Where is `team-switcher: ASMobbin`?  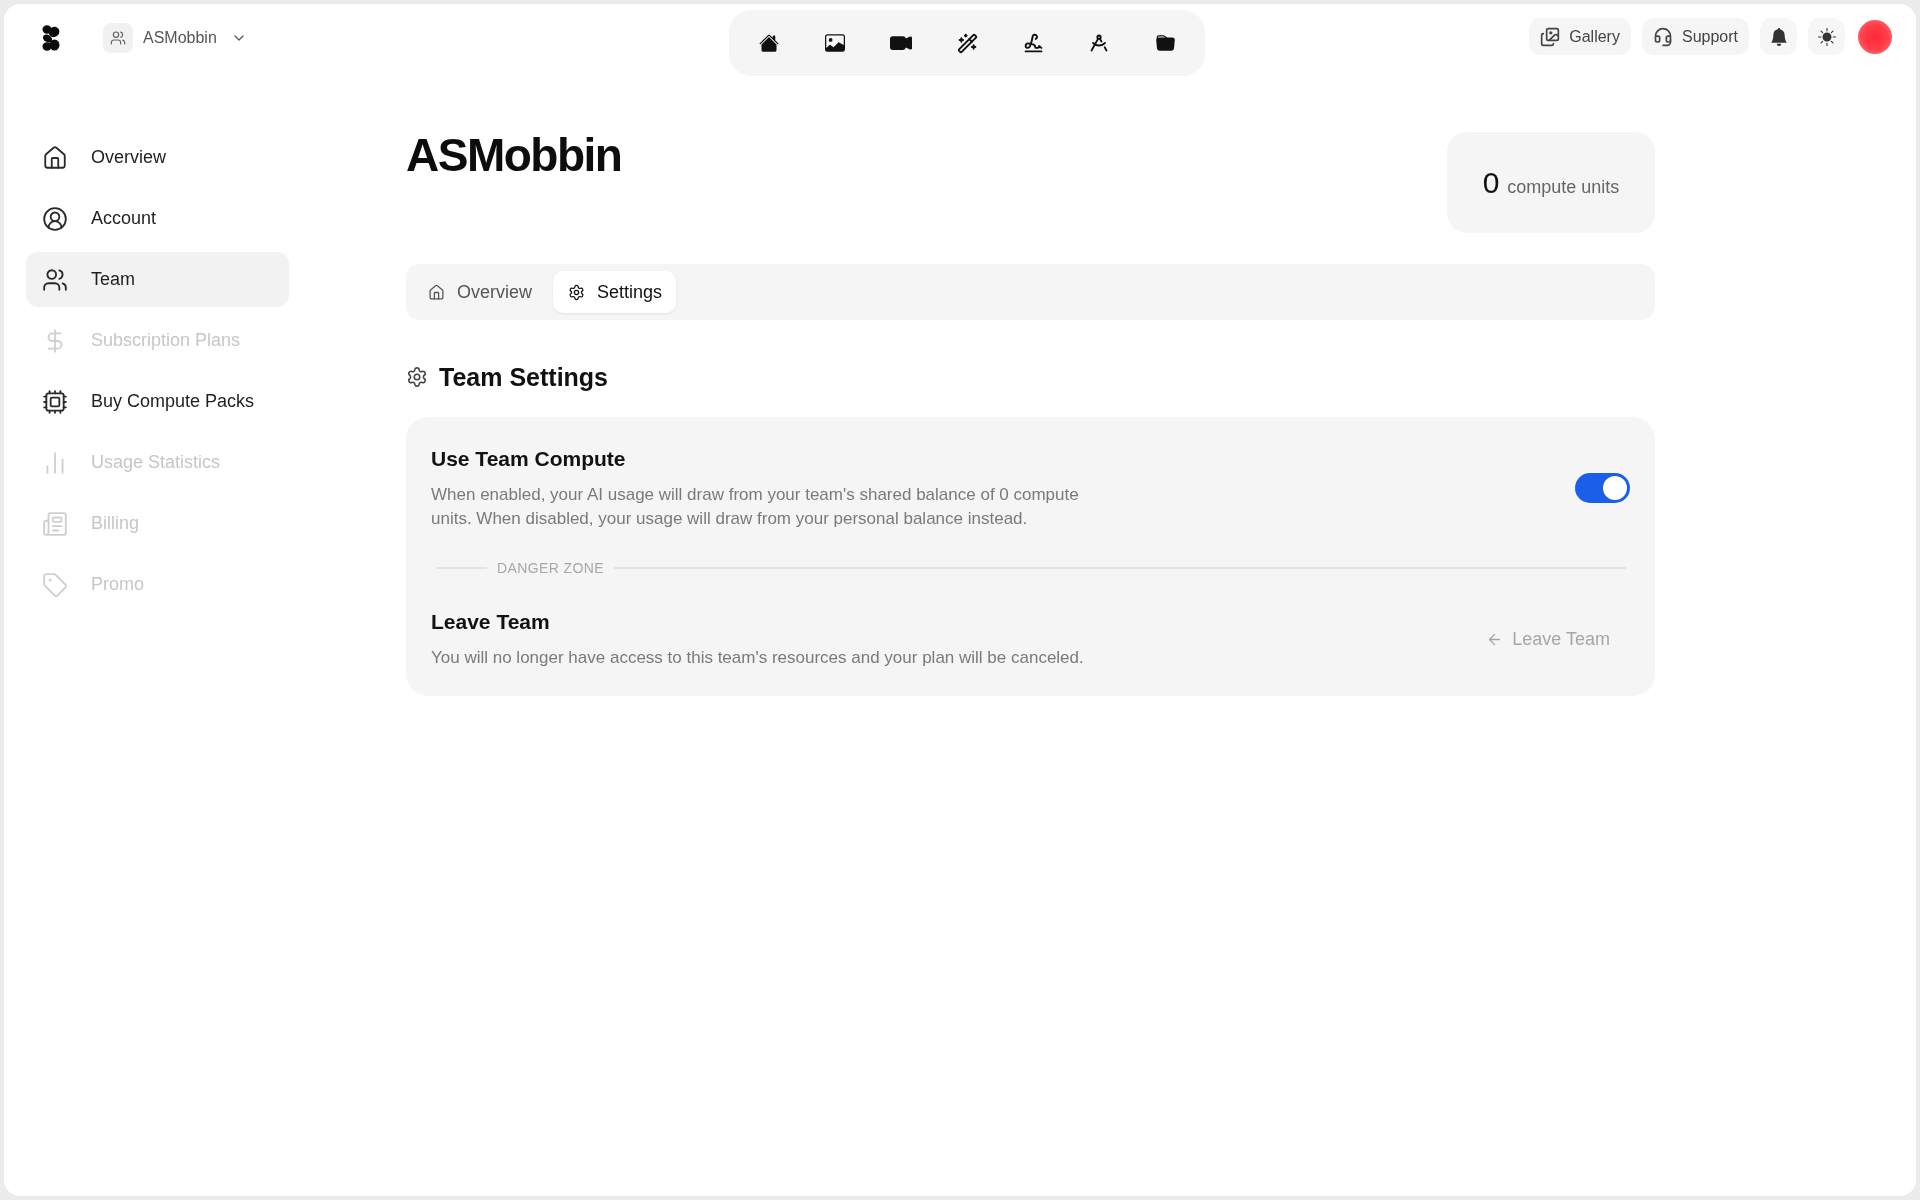 team-switcher: ASMobbin is located at coordinates (175, 38).